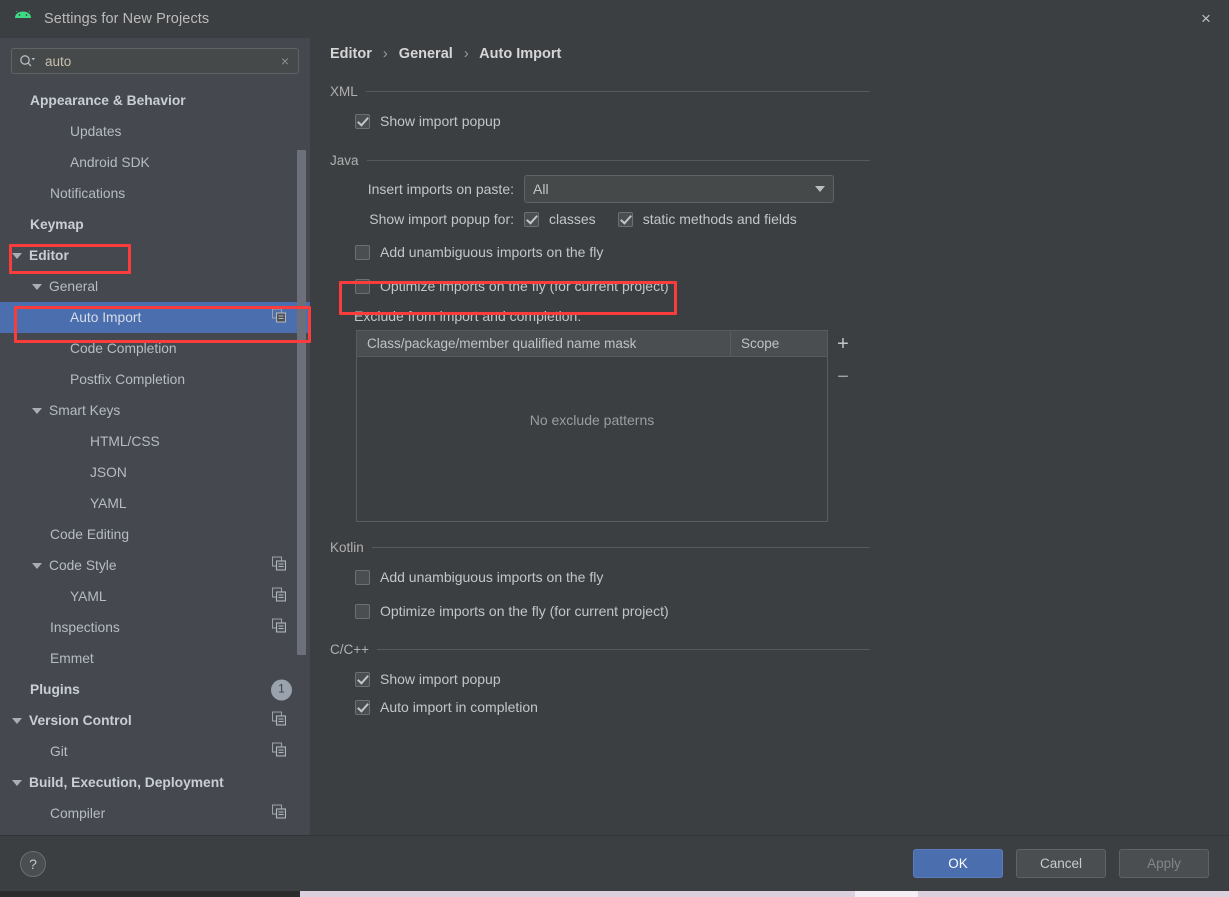  What do you see at coordinates (492, 577) in the screenshot?
I see `checkbox-label: Add unambiguous imports on the fly` at bounding box center [492, 577].